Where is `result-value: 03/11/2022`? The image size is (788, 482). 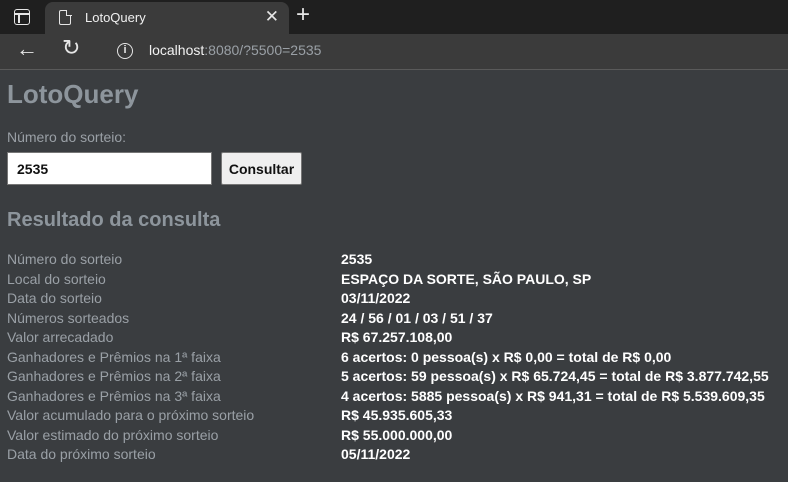 result-value: 03/11/2022 is located at coordinates (376, 298).